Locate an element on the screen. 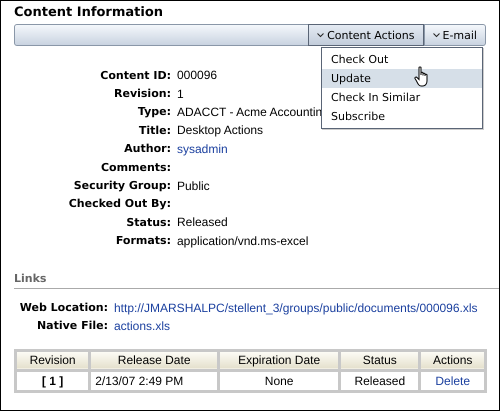 The width and height of the screenshot is (500, 411). field-link: sysadmin is located at coordinates (202, 149).